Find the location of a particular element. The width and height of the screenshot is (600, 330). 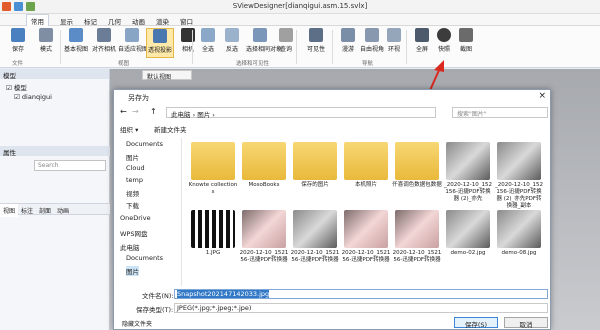

invert-select-button: 反选 is located at coordinates (232, 43).